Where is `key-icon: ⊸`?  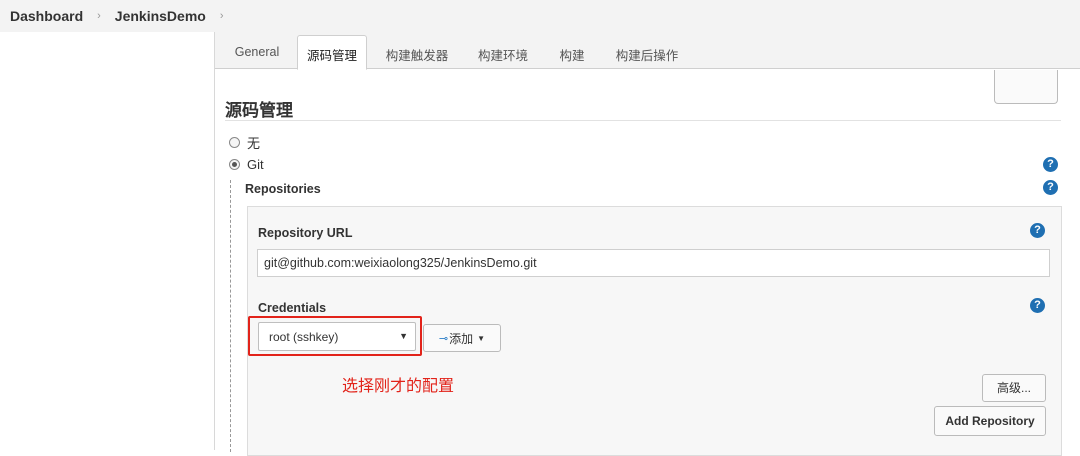 key-icon: ⊸ is located at coordinates (443, 338).